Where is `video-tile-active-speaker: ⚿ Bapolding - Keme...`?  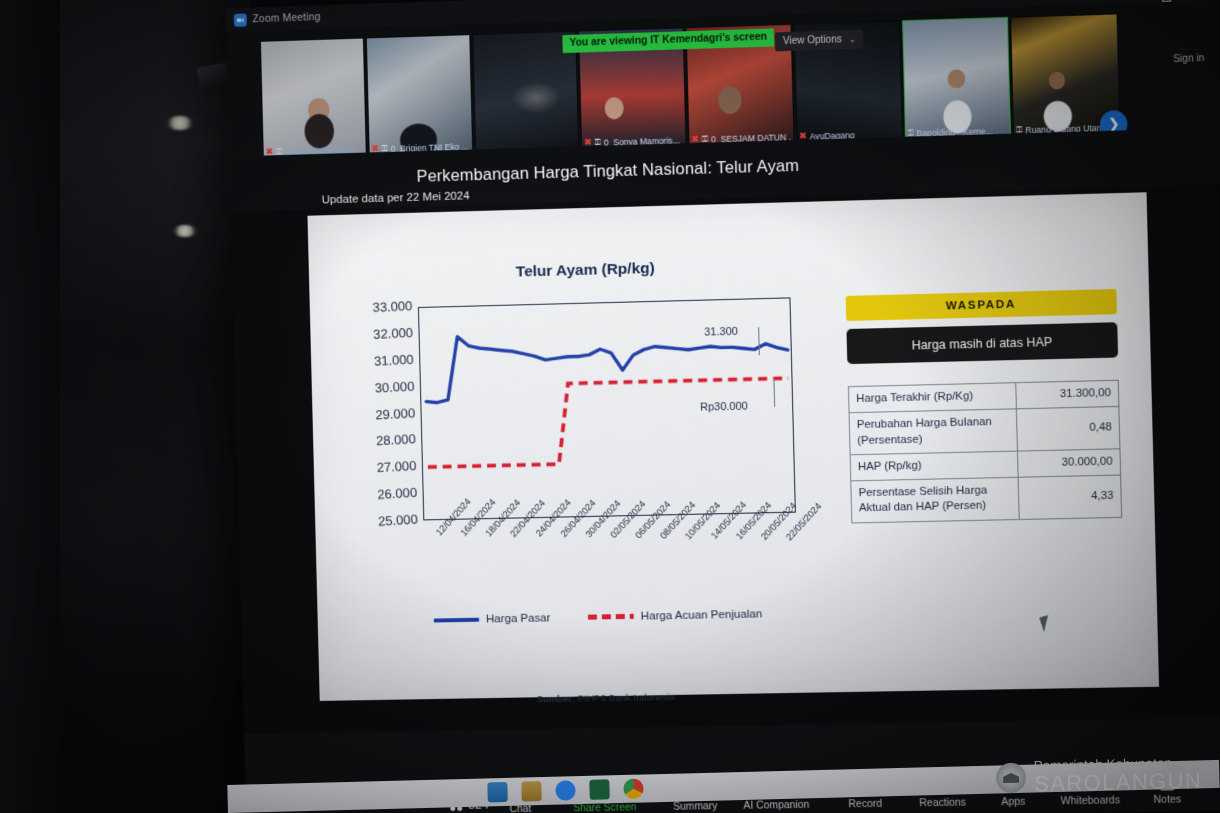 video-tile-active-speaker: ⚿ Bapolding - Keme... is located at coordinates (956, 78).